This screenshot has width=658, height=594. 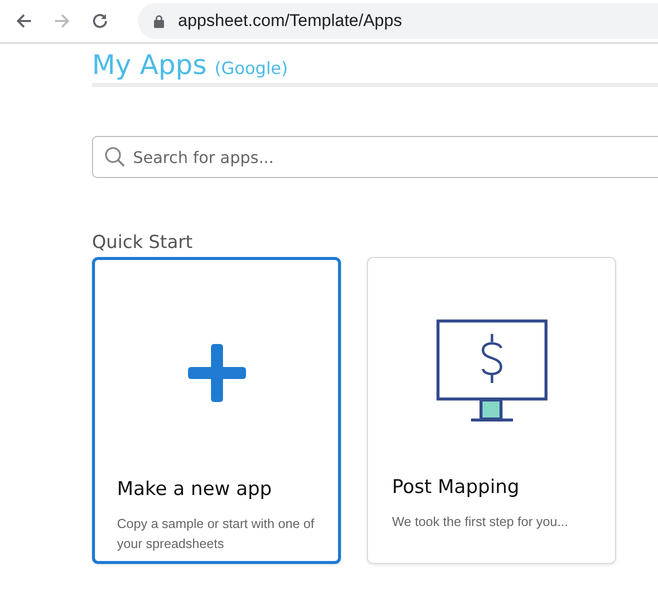 What do you see at coordinates (159, 21) in the screenshot?
I see `lock-icon` at bounding box center [159, 21].